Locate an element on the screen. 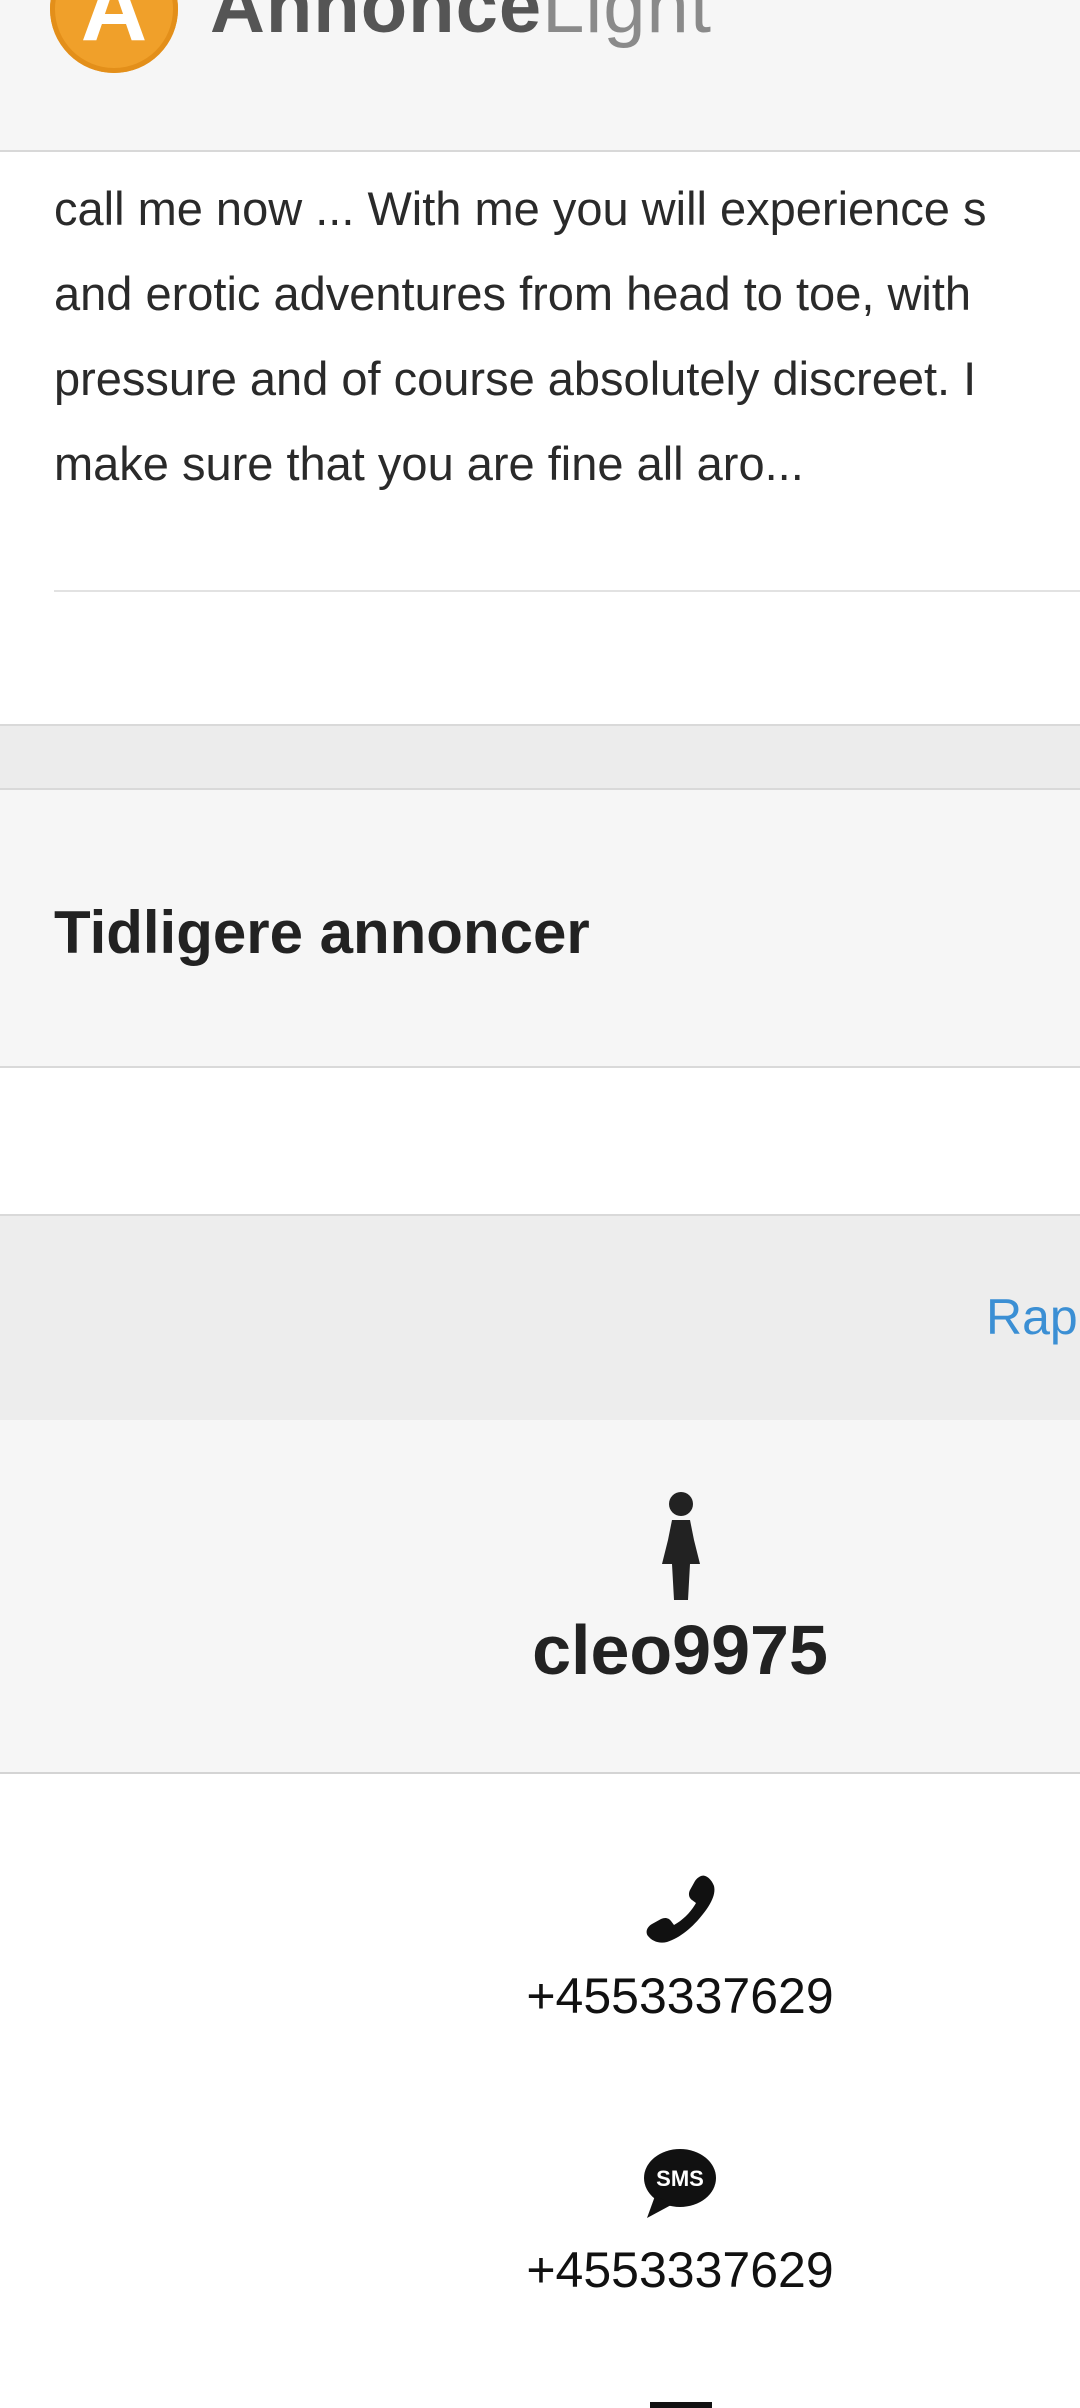 This screenshot has height=2408, width=1080. brand-name-bold: Annonce is located at coordinates (376, 24).